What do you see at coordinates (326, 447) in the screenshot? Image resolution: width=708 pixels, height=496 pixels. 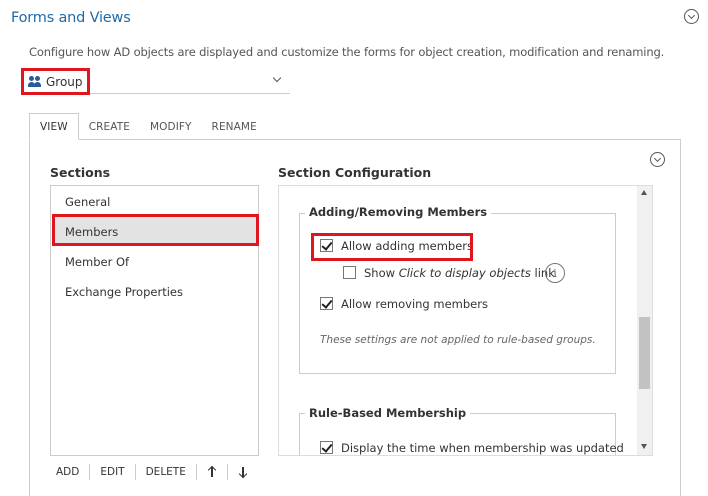 I see `display-time-checkbox` at bounding box center [326, 447].